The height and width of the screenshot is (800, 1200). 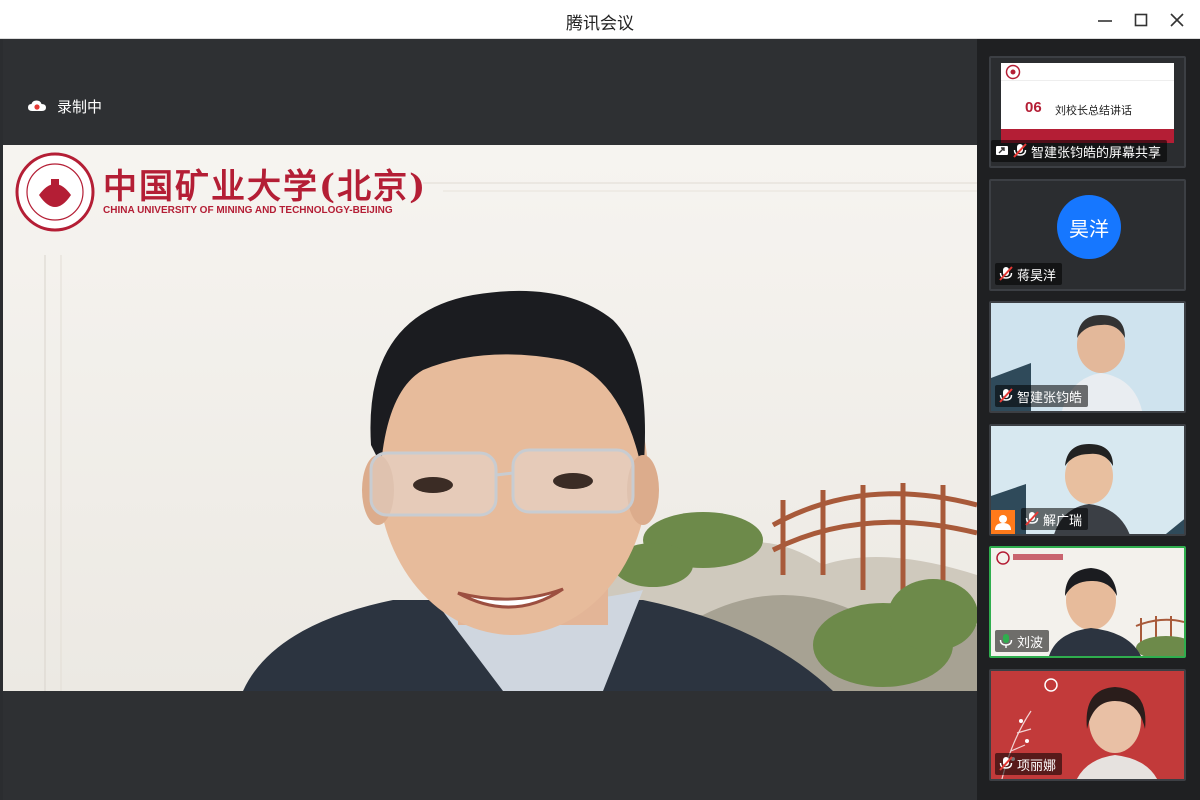 I want to click on participant-name: 解广瑞, so click(x=1063, y=521).